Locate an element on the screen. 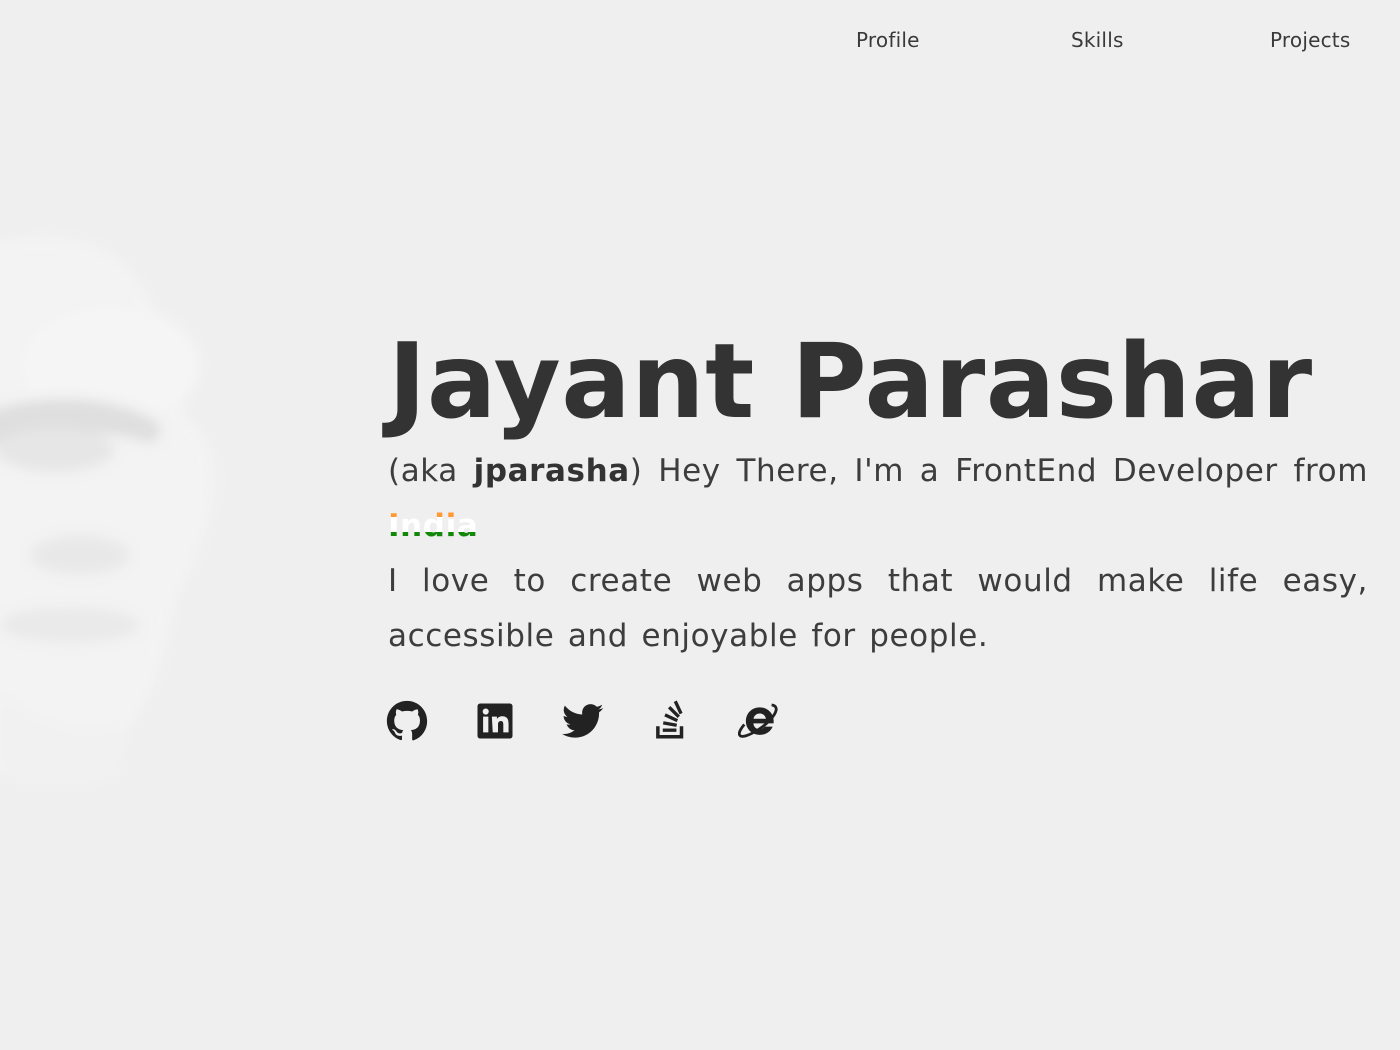 The image size is (1400, 1050). nav-link-profile: Profile is located at coordinates (888, 40).